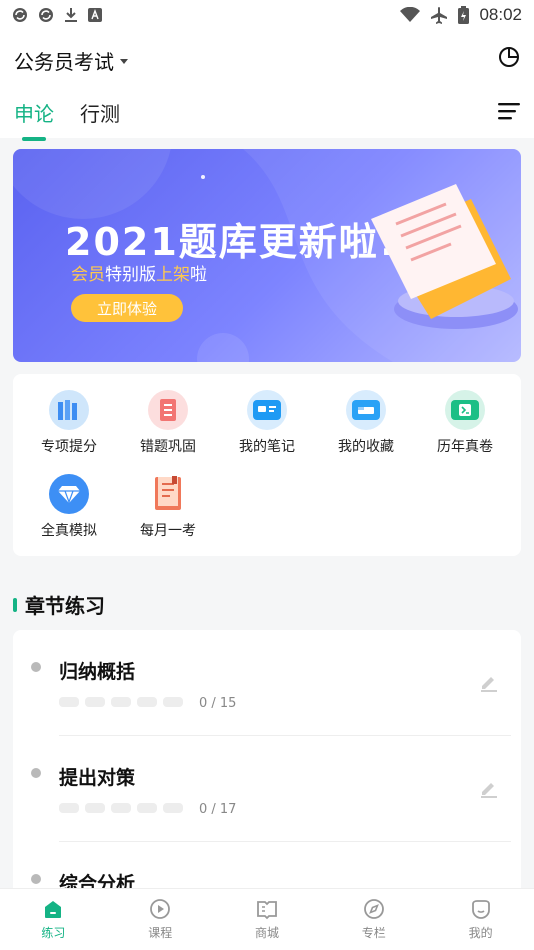  Describe the element at coordinates (465, 410) in the screenshot. I see `past-papers-icon` at that location.